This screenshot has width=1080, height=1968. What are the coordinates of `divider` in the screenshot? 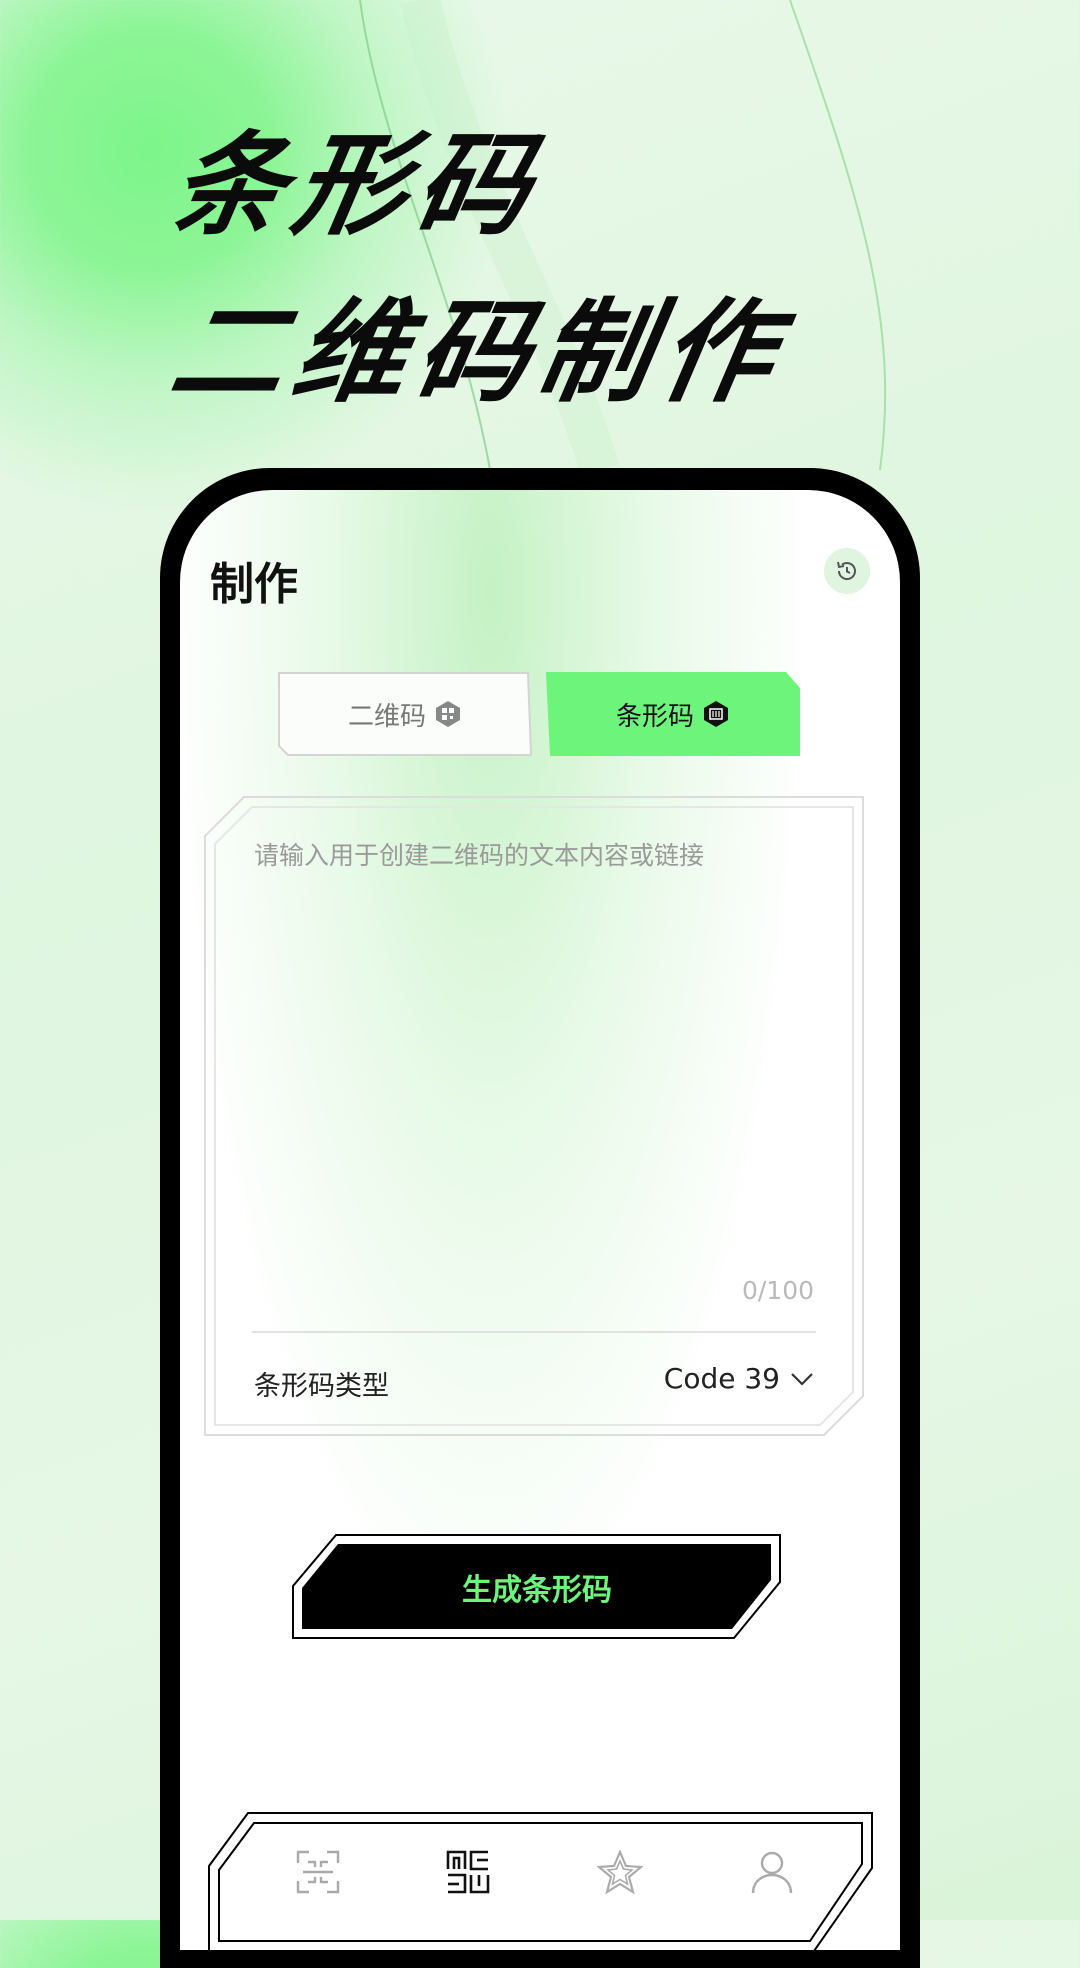 It's located at (534, 1332).